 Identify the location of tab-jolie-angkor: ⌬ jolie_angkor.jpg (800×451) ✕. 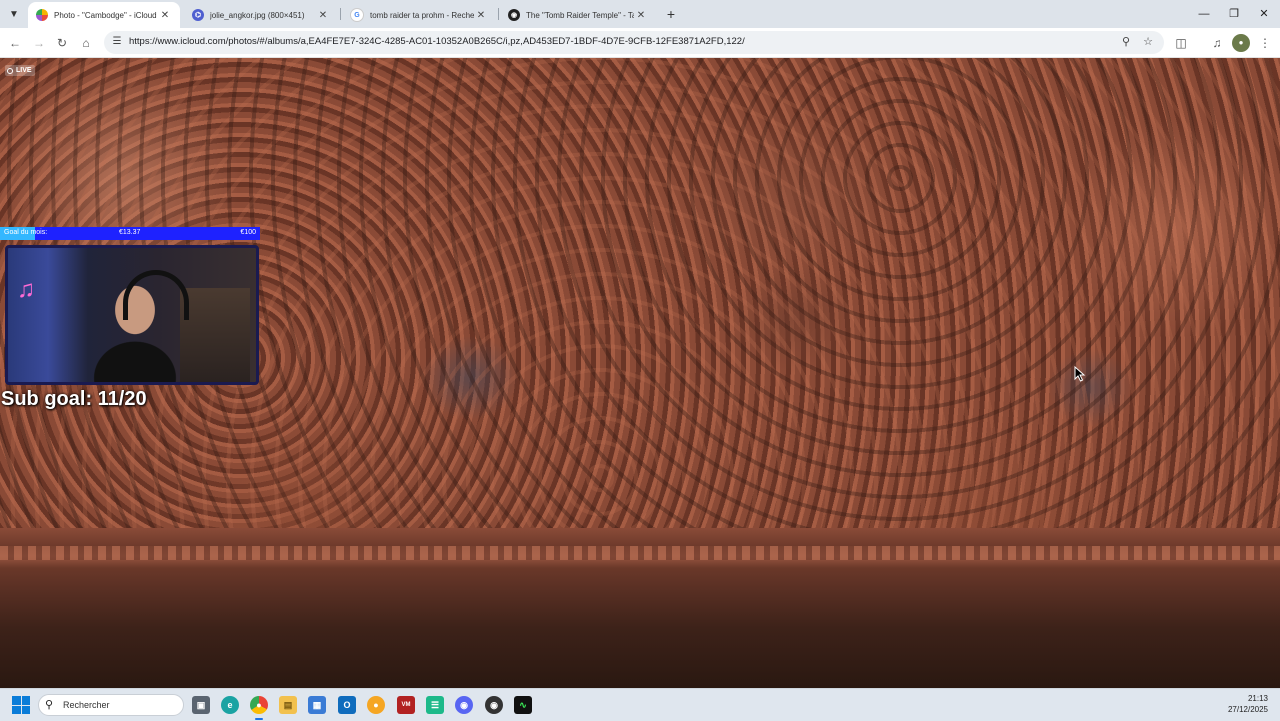
(261, 15).